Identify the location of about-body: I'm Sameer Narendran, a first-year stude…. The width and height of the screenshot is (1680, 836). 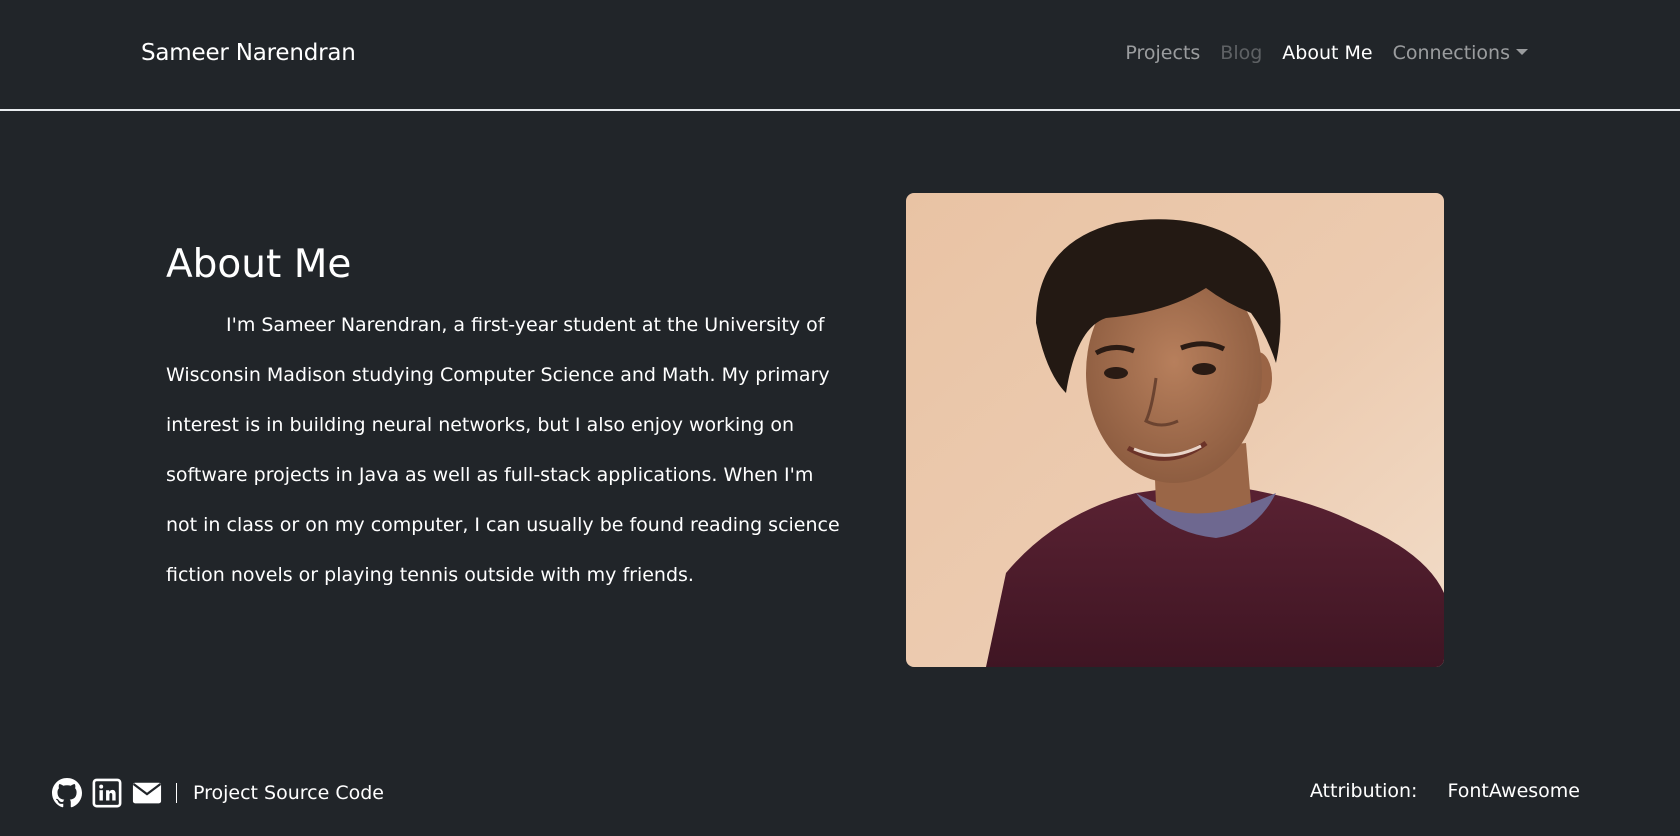
(503, 450).